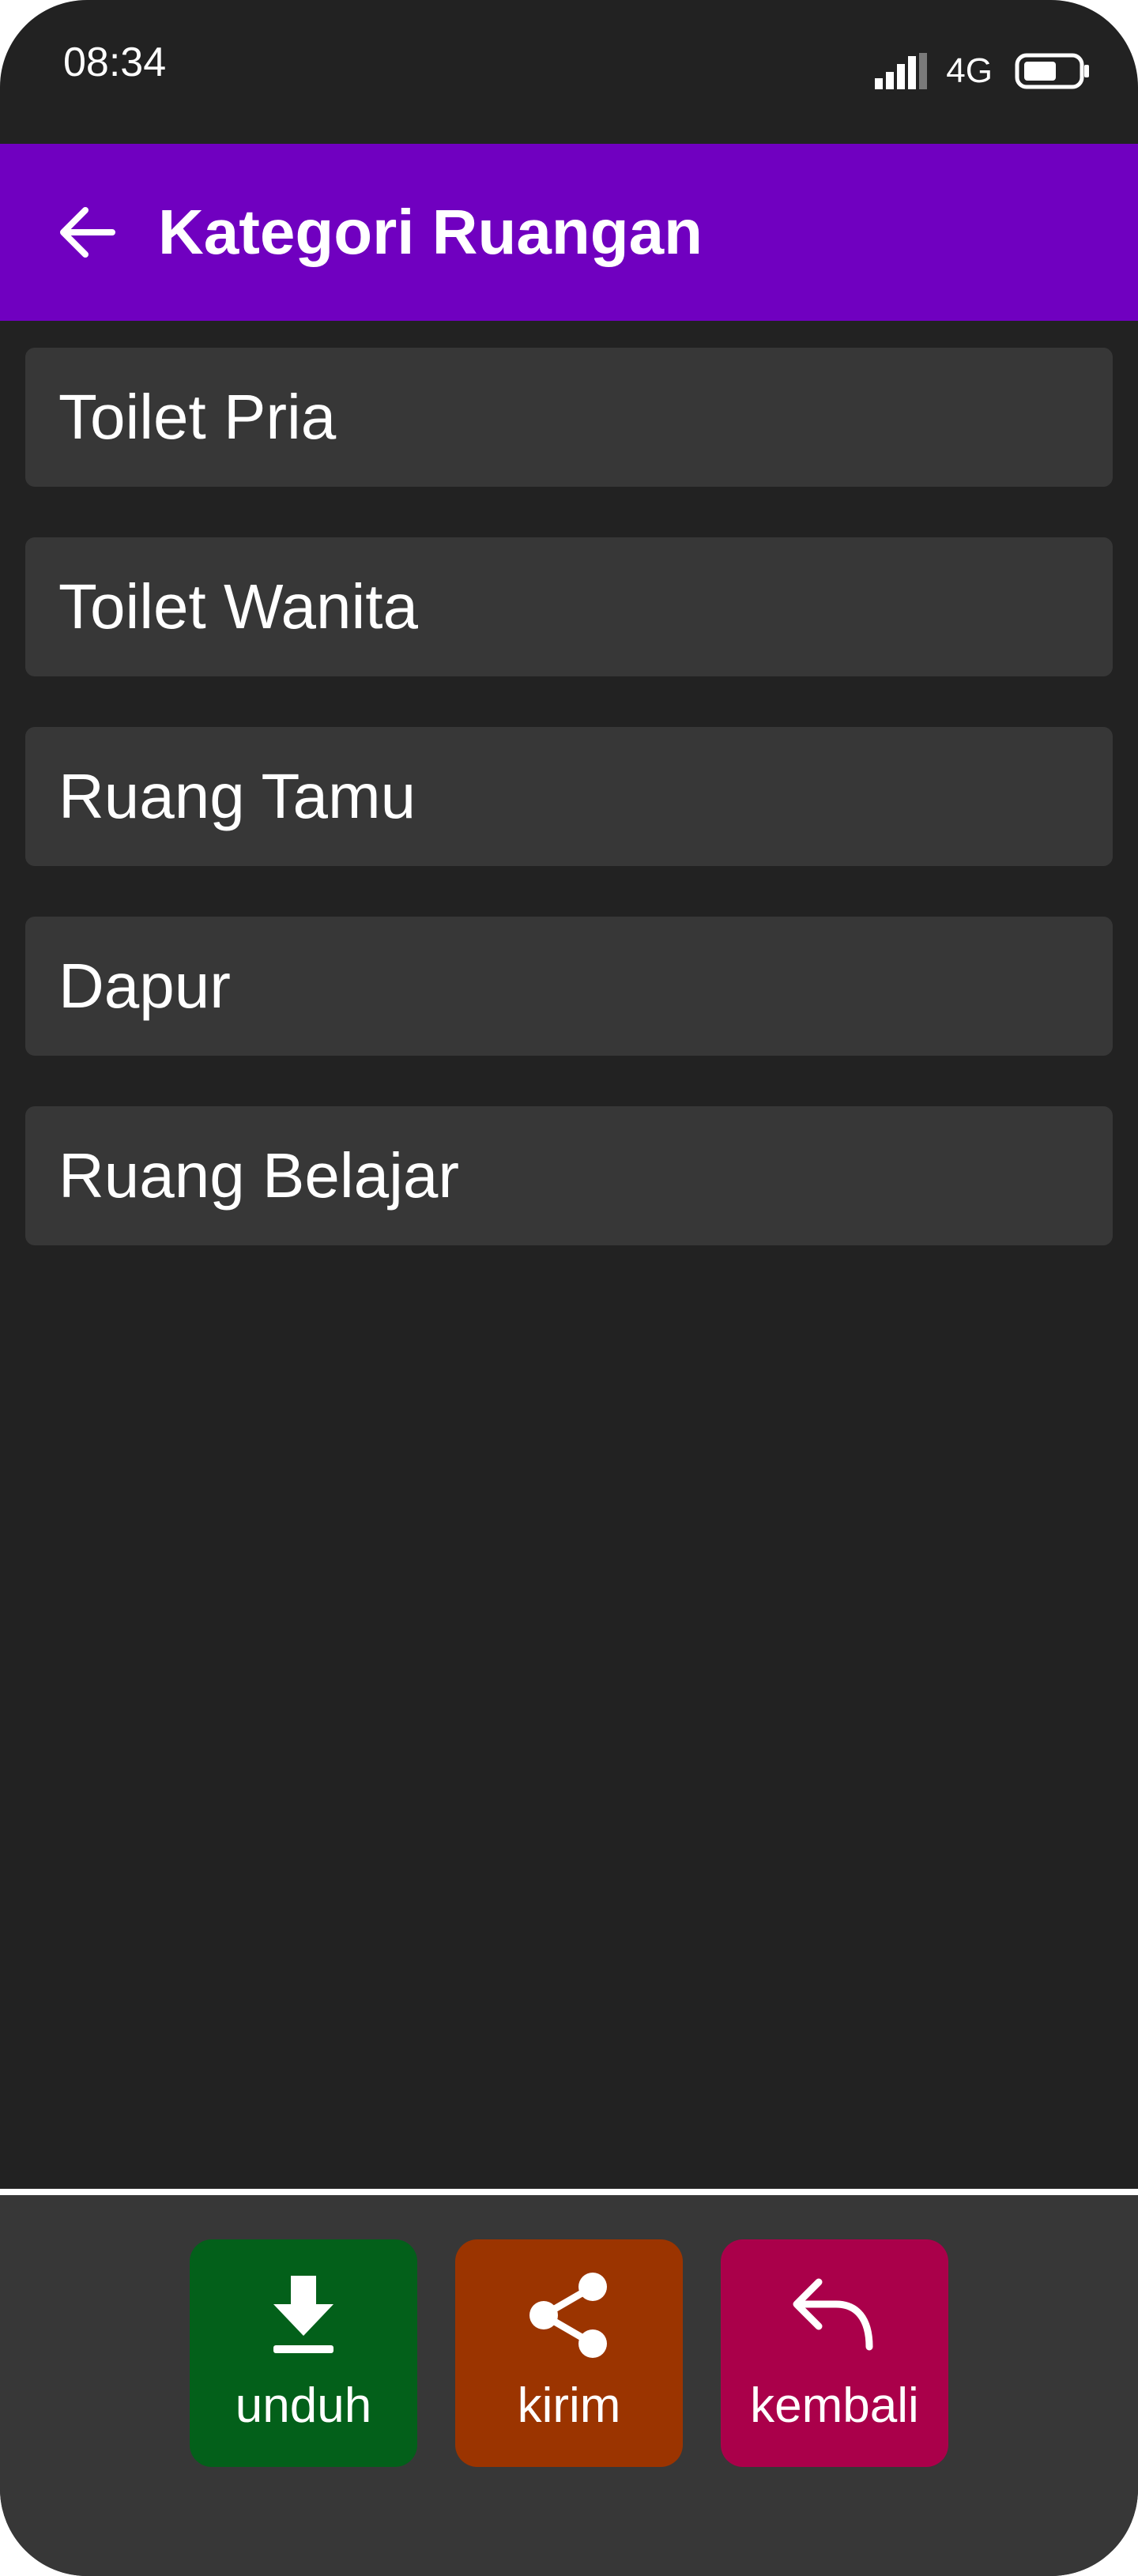 This screenshot has width=1138, height=2576. Describe the element at coordinates (1052, 71) in the screenshot. I see `battery-icon` at that location.